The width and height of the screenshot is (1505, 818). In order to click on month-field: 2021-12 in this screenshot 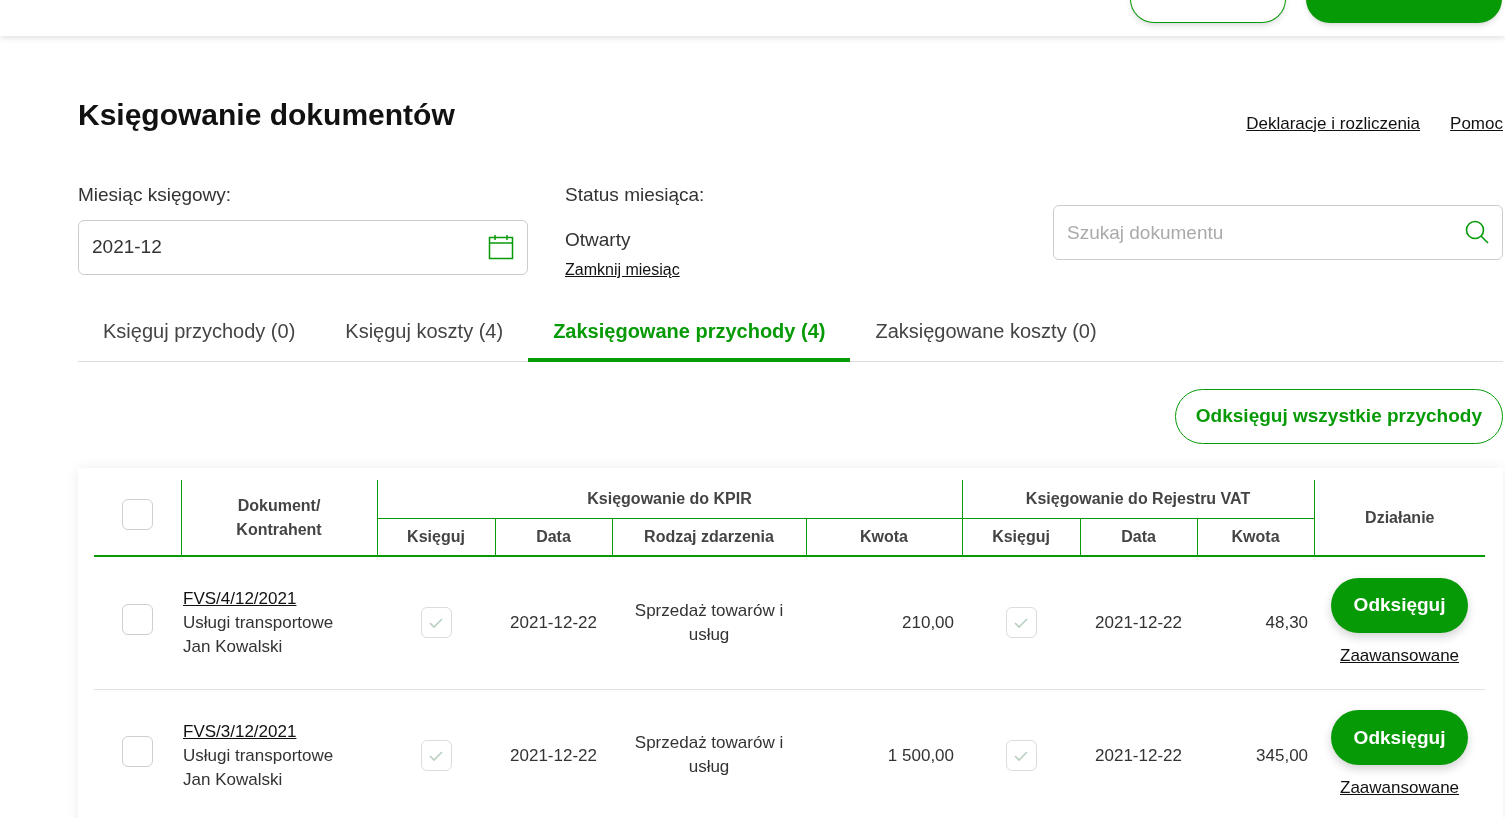, I will do `click(303, 247)`.